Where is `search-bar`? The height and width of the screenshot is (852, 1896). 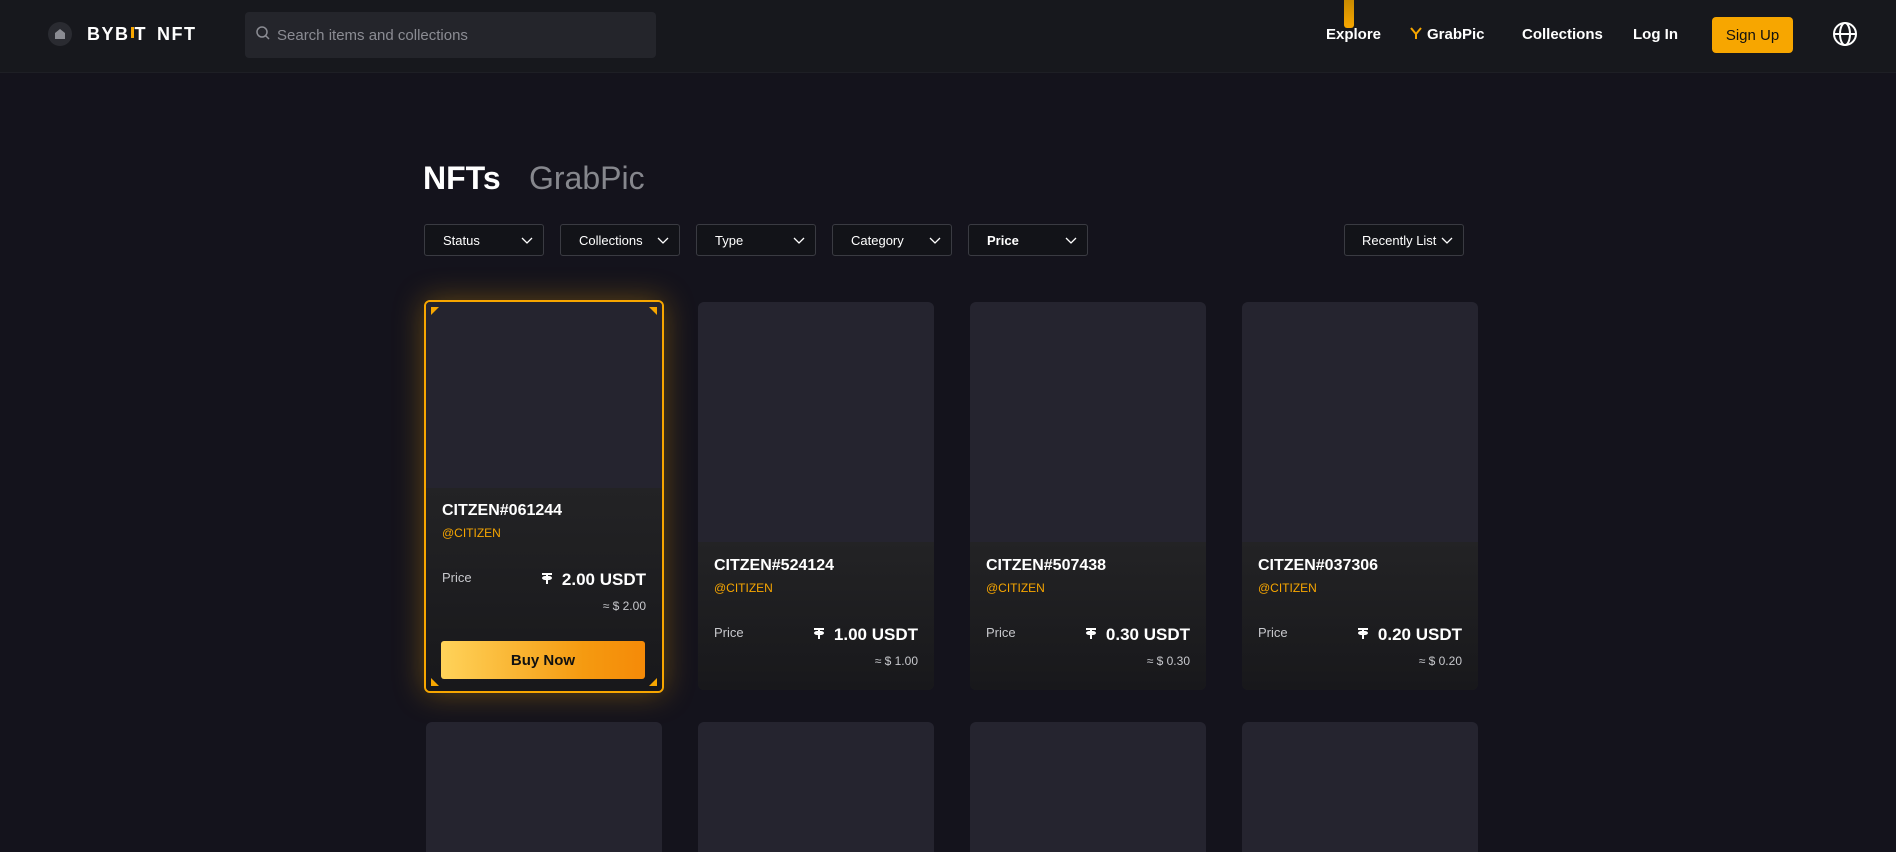 search-bar is located at coordinates (450, 35).